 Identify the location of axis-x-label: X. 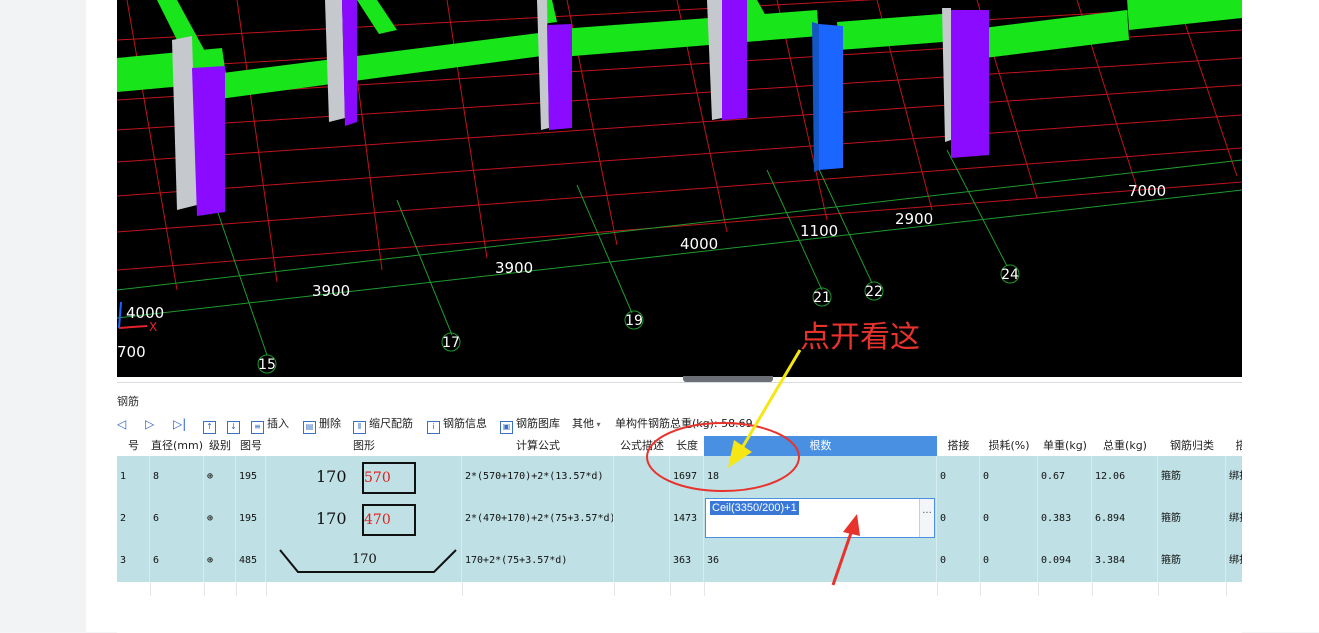
(153, 327).